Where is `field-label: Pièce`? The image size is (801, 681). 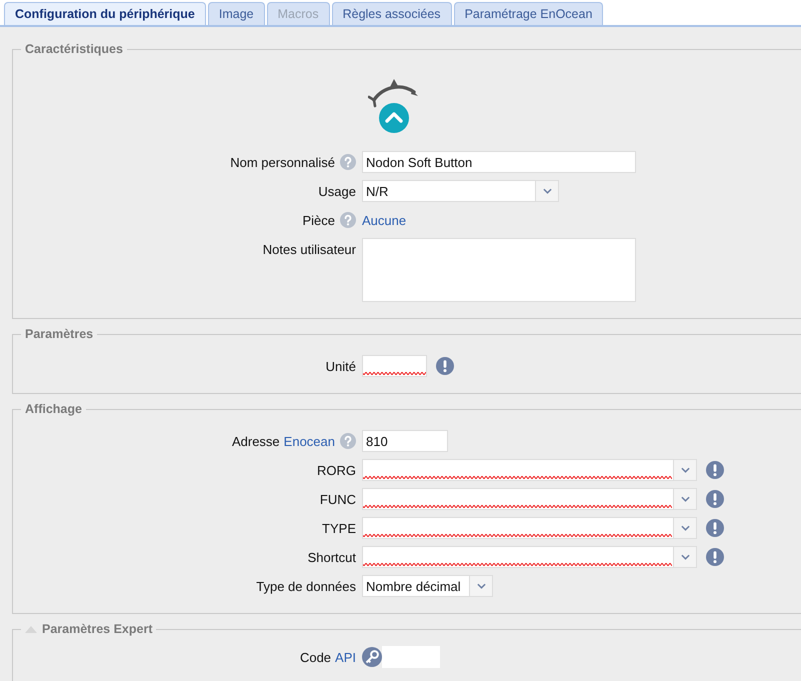
field-label: Pièce is located at coordinates (318, 220).